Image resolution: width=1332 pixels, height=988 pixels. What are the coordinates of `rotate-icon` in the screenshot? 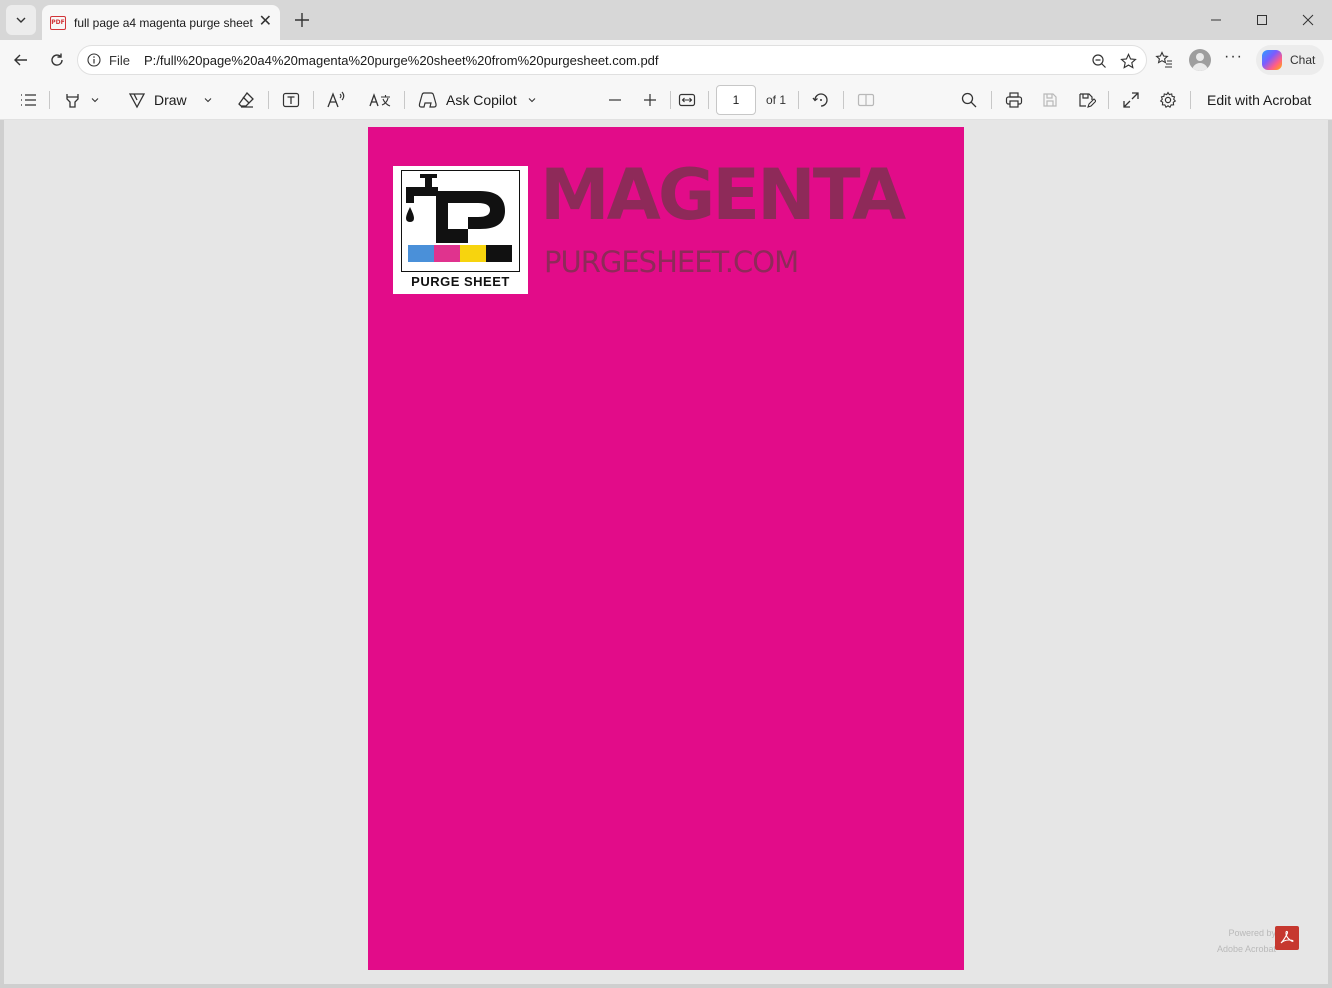 It's located at (820, 100).